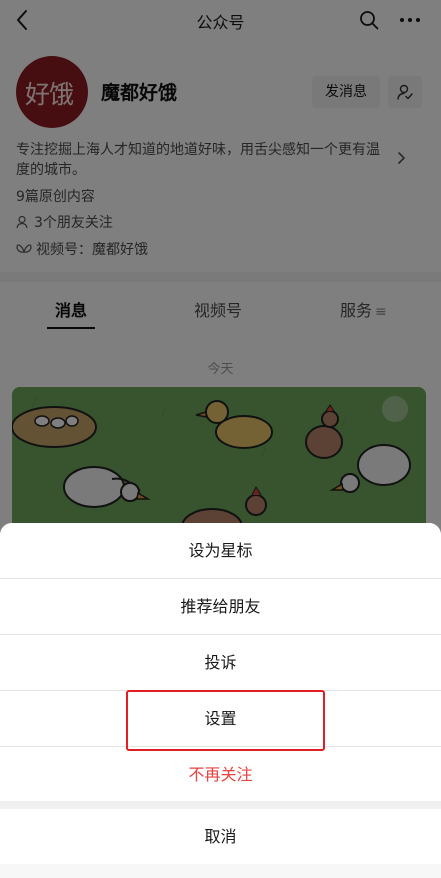  Describe the element at coordinates (220, 774) in the screenshot. I see `unfollow-button: 不再关注` at that location.